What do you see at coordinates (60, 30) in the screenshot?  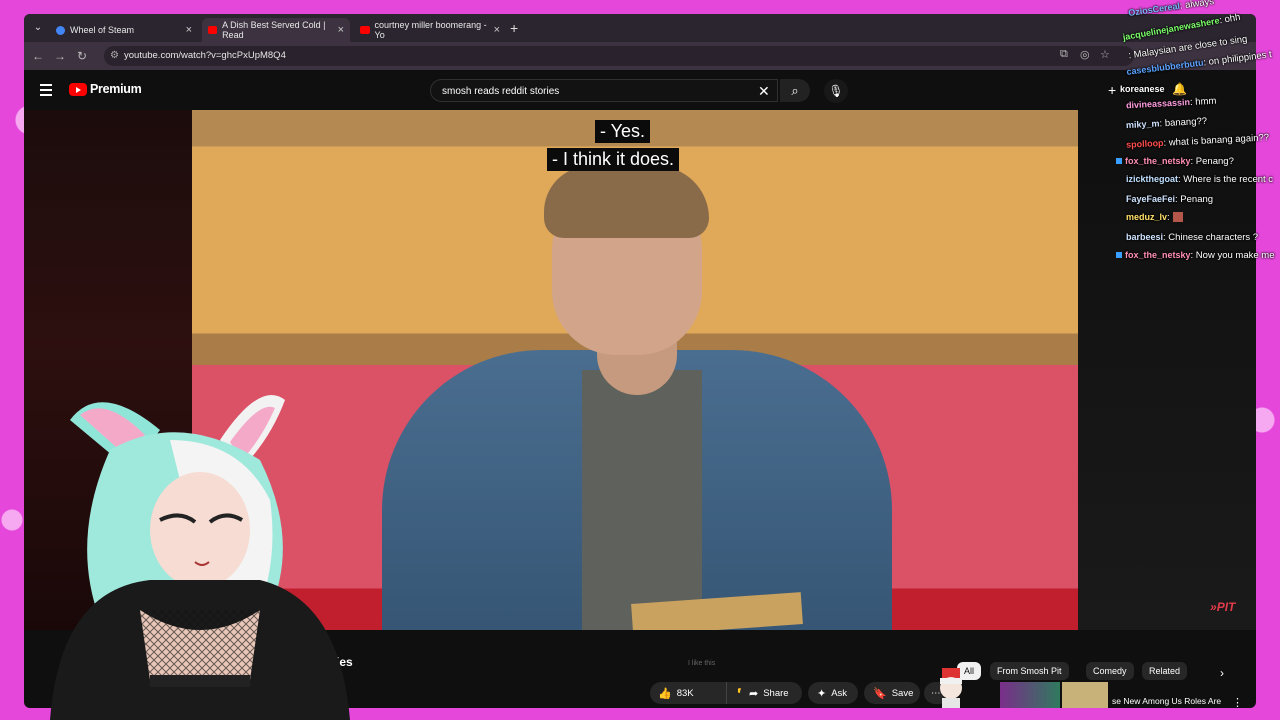 I see `chrome-favicon-icon` at bounding box center [60, 30].